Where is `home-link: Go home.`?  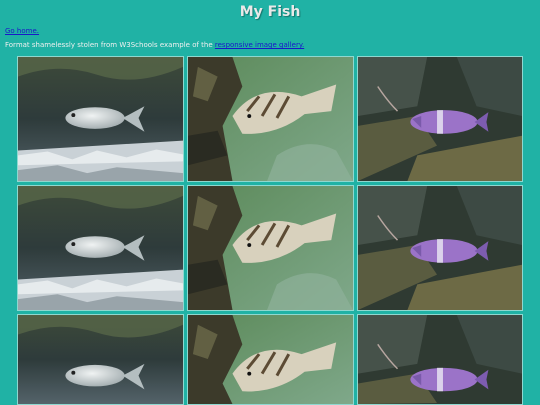 home-link: Go home. is located at coordinates (22, 31).